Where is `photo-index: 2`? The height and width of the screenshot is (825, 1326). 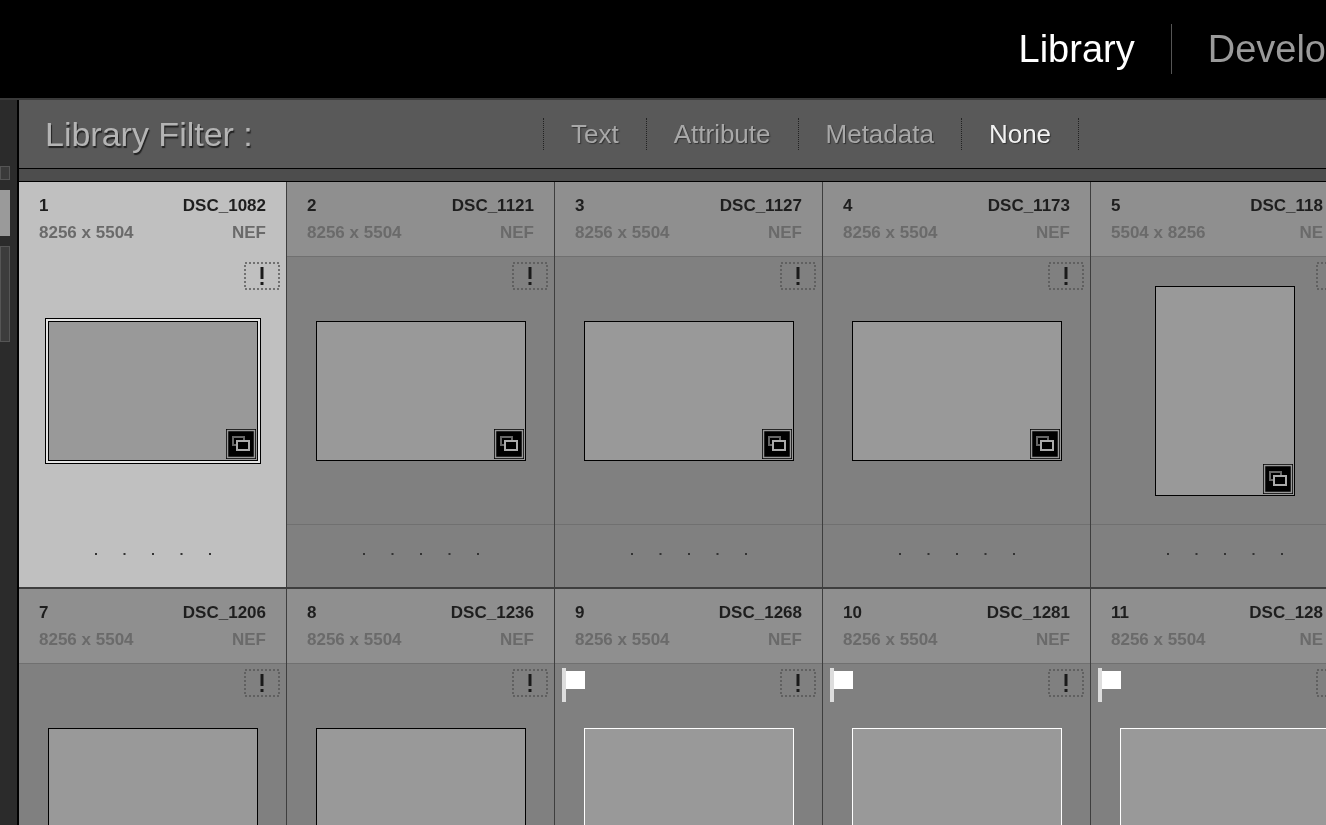
photo-index: 2 is located at coordinates (312, 206).